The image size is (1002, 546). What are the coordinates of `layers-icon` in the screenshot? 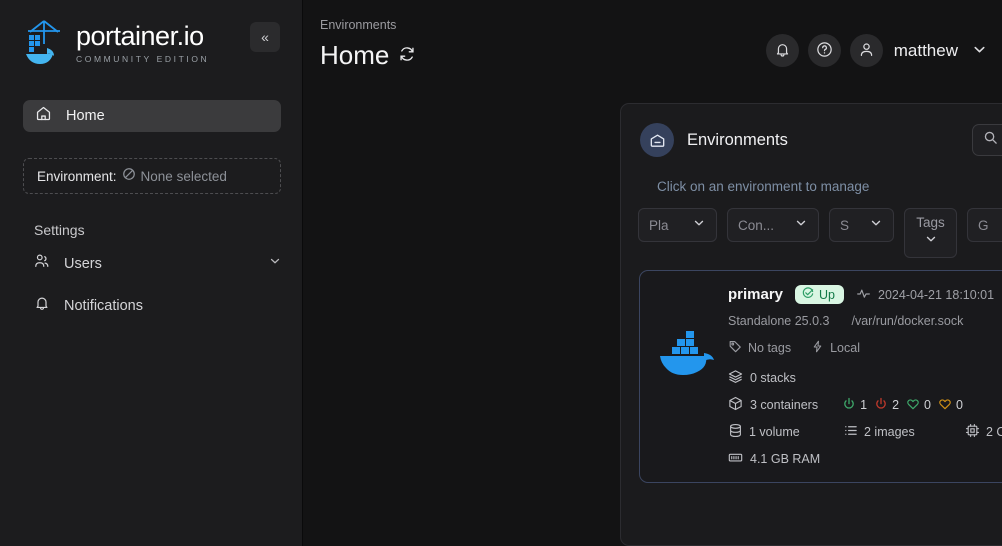 It's located at (735, 378).